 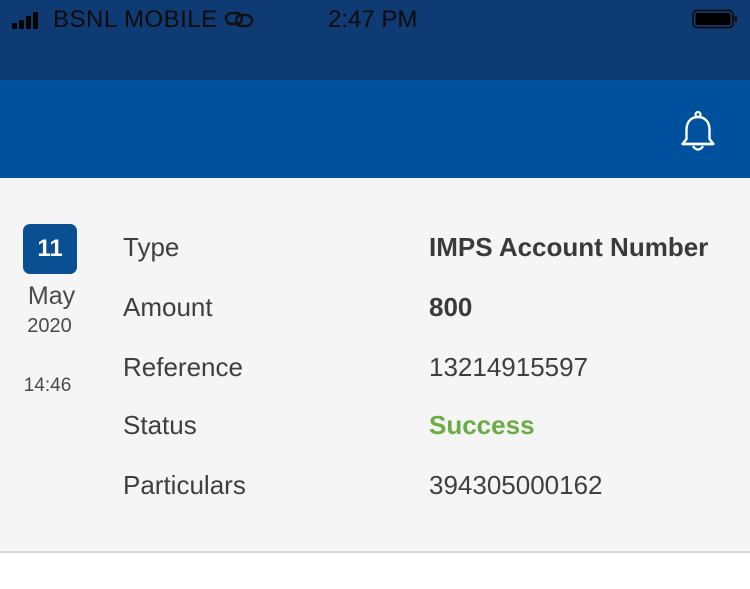 I want to click on detail-row-particulars: Particulars 394305000162, so click(x=375, y=490).